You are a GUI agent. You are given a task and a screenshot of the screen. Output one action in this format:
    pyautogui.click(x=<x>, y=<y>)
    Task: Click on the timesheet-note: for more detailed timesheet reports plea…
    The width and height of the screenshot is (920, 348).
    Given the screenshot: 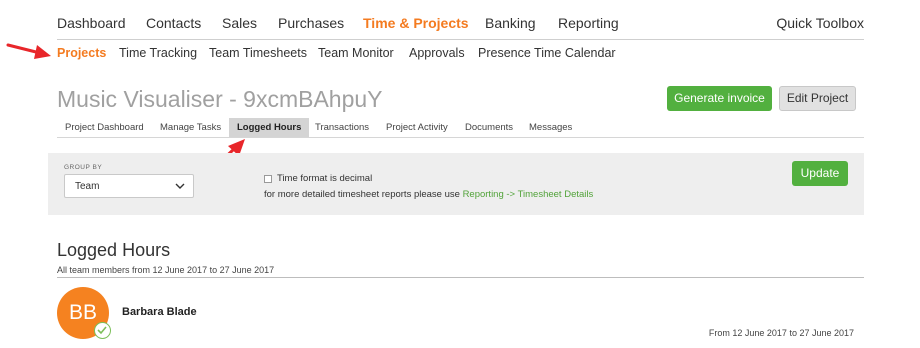 What is the action you would take?
    pyautogui.click(x=428, y=194)
    